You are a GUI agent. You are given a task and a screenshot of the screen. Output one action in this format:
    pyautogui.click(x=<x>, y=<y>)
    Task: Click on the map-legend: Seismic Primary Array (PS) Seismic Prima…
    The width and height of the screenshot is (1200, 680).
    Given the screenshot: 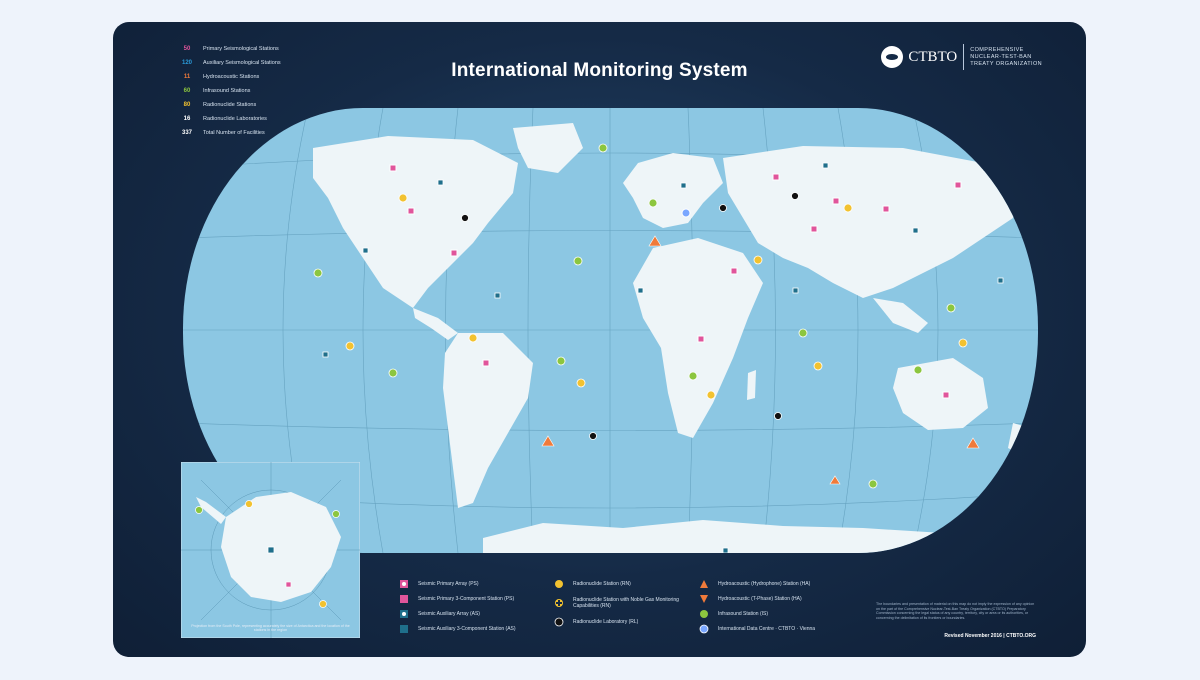 What is the action you would take?
    pyautogui.click(x=628, y=607)
    